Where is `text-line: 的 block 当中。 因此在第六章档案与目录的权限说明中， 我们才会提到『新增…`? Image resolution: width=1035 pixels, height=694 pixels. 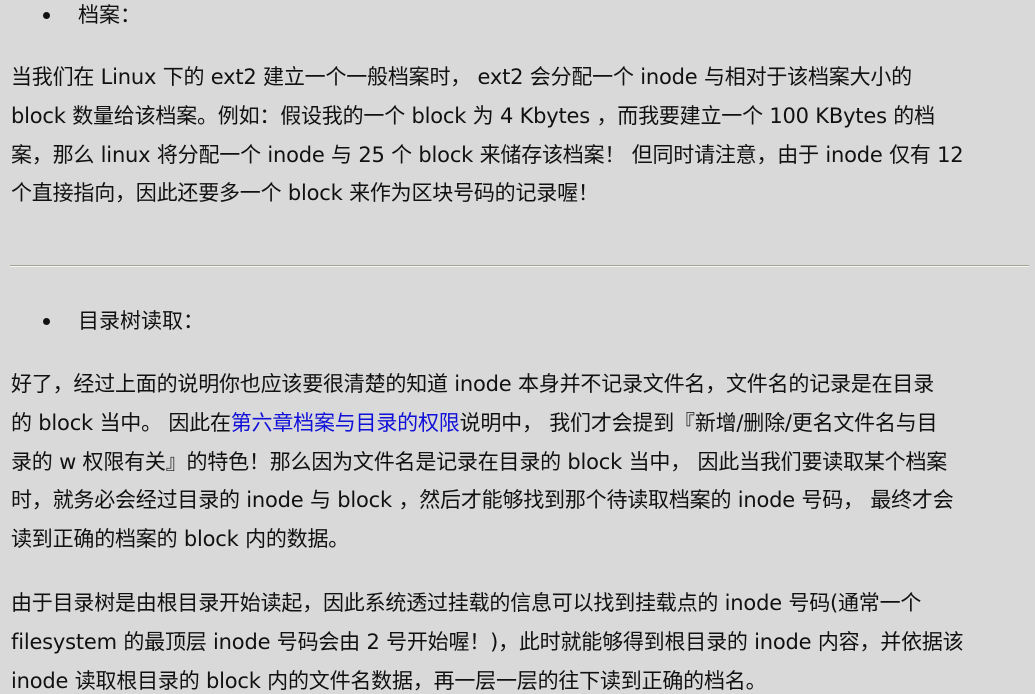 text-line: 的 block 当中。 因此在第六章档案与目录的权限说明中， 我们才会提到『新增… is located at coordinates (520, 423).